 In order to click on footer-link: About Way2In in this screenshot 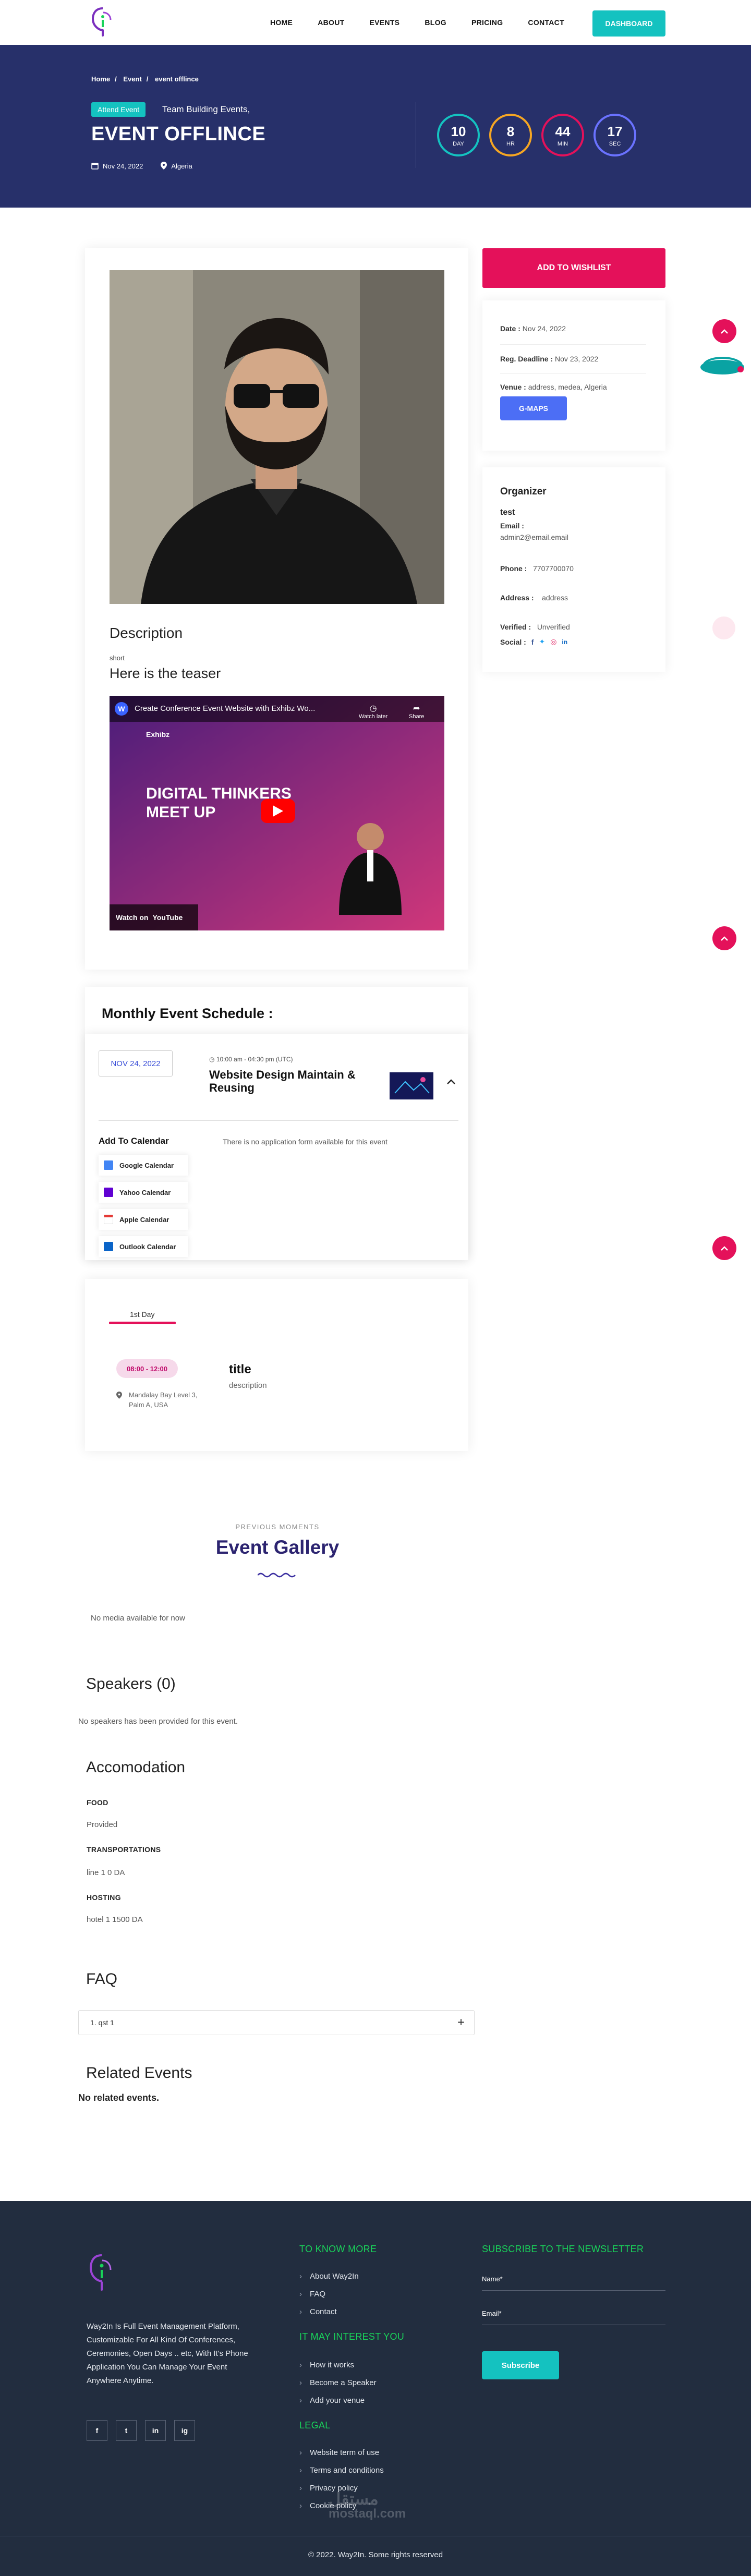, I will do `click(329, 2276)`.